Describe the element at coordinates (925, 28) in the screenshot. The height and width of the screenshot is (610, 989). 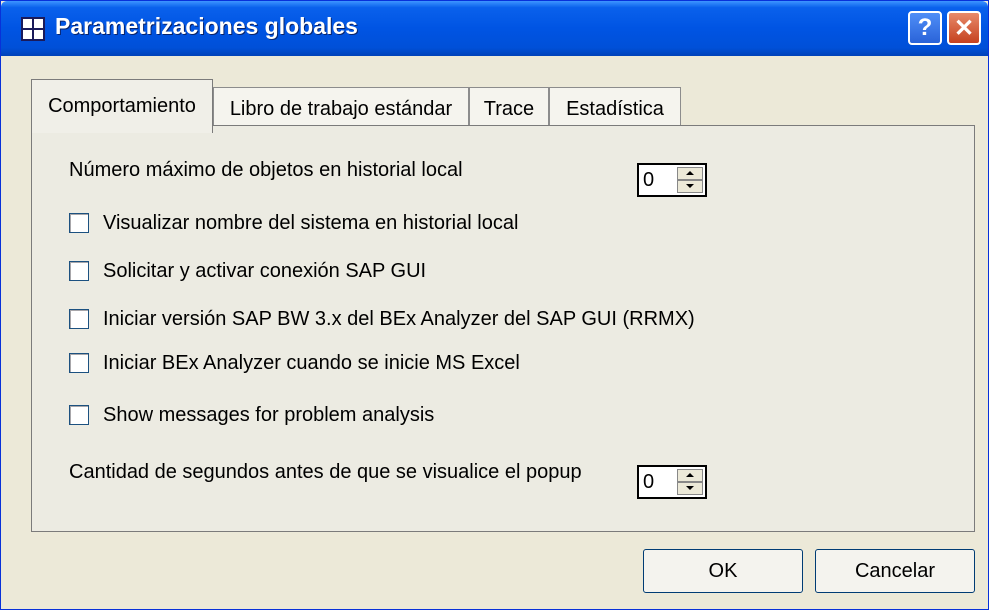
I see `help-button: ?` at that location.